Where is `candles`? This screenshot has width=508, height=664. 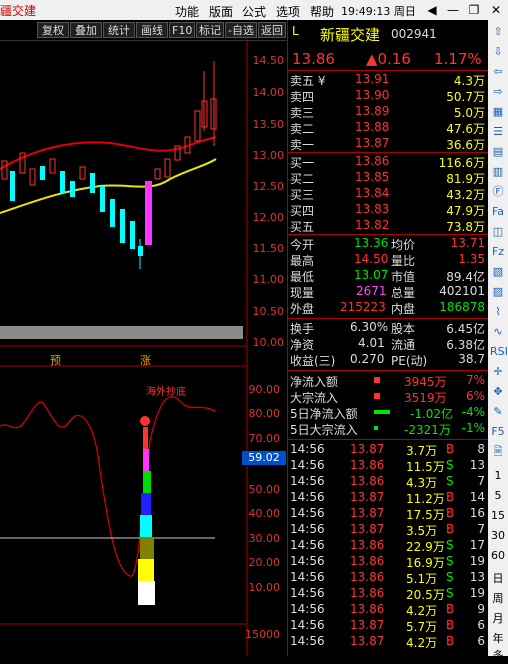 candles is located at coordinates (109, 165).